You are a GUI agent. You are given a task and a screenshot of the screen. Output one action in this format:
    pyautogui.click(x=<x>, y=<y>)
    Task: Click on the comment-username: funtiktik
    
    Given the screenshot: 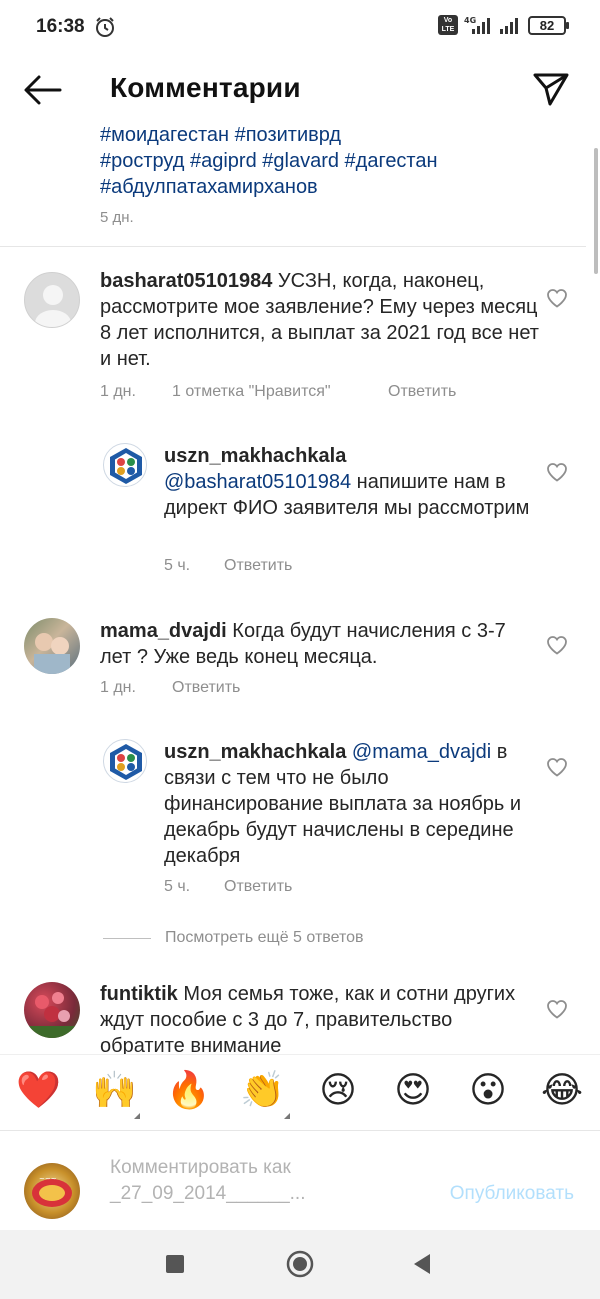 What is the action you would take?
    pyautogui.click(x=139, y=994)
    